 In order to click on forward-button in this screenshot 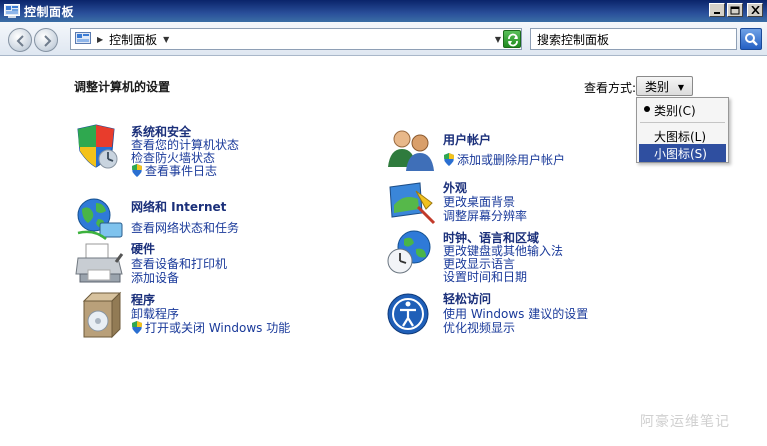, I will do `click(46, 40)`.